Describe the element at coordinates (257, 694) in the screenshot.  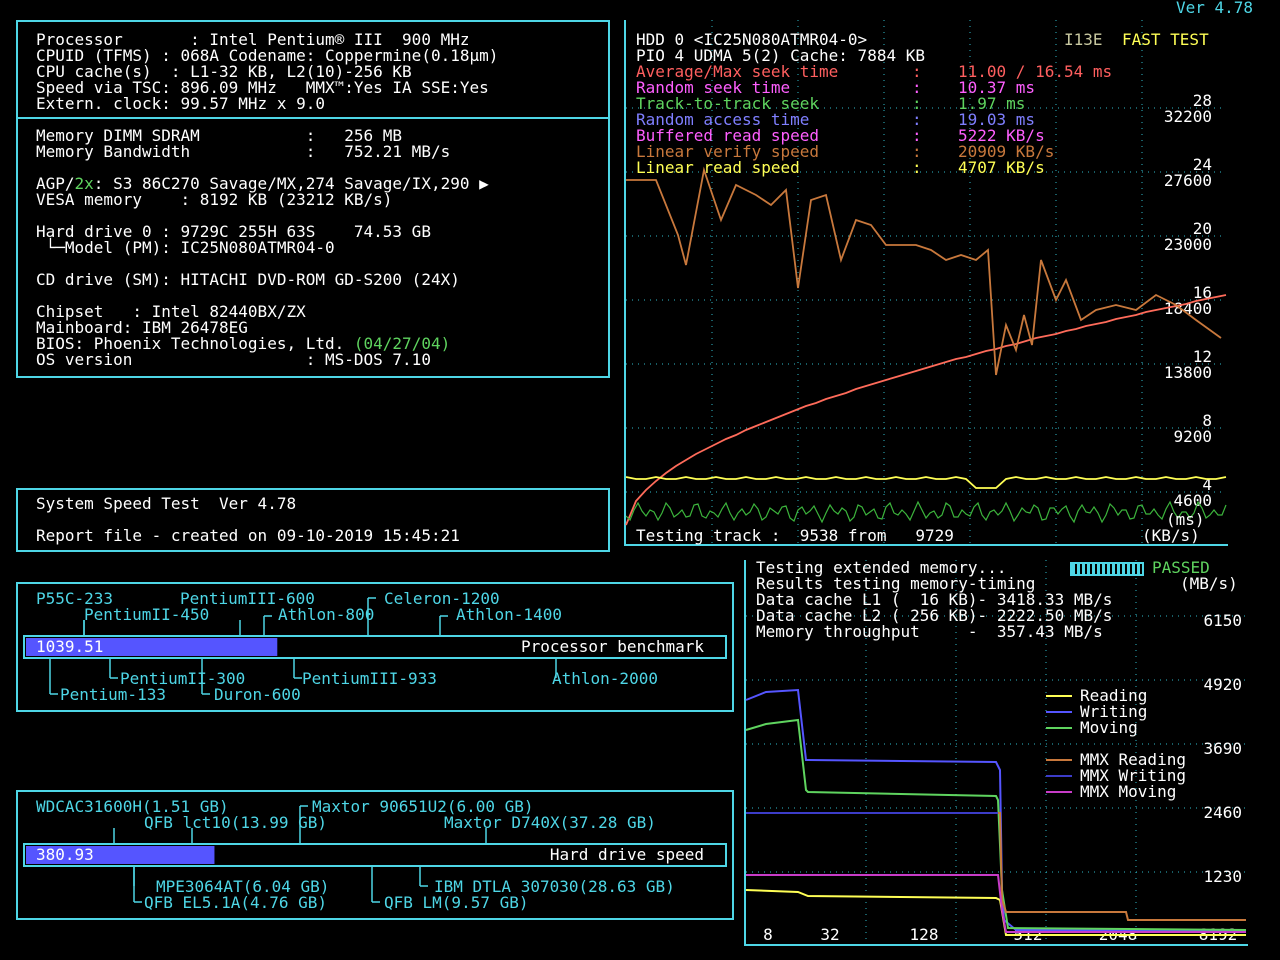
I see `cpu-bench-ref-label: Duron-600` at that location.